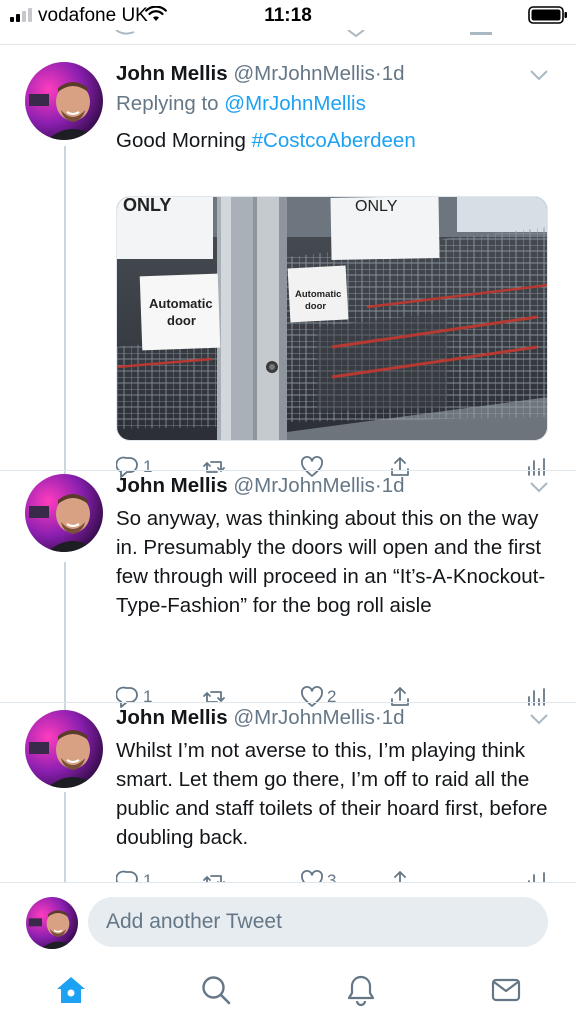 This screenshot has height=1024, width=576. I want to click on tweet-text: Good Morning #CostcoAberdeen, so click(336, 140).